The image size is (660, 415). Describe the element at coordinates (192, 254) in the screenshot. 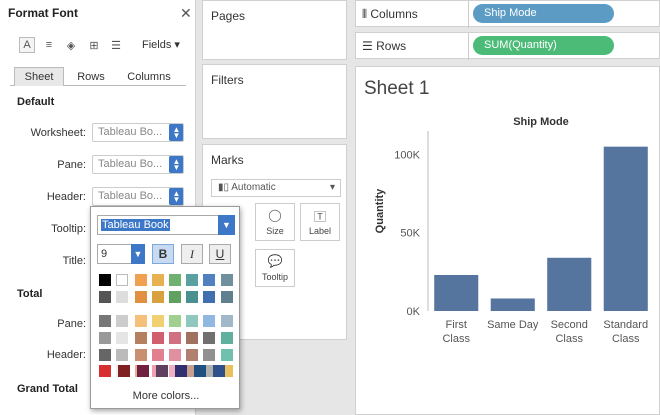

I see `italic-button: I` at that location.